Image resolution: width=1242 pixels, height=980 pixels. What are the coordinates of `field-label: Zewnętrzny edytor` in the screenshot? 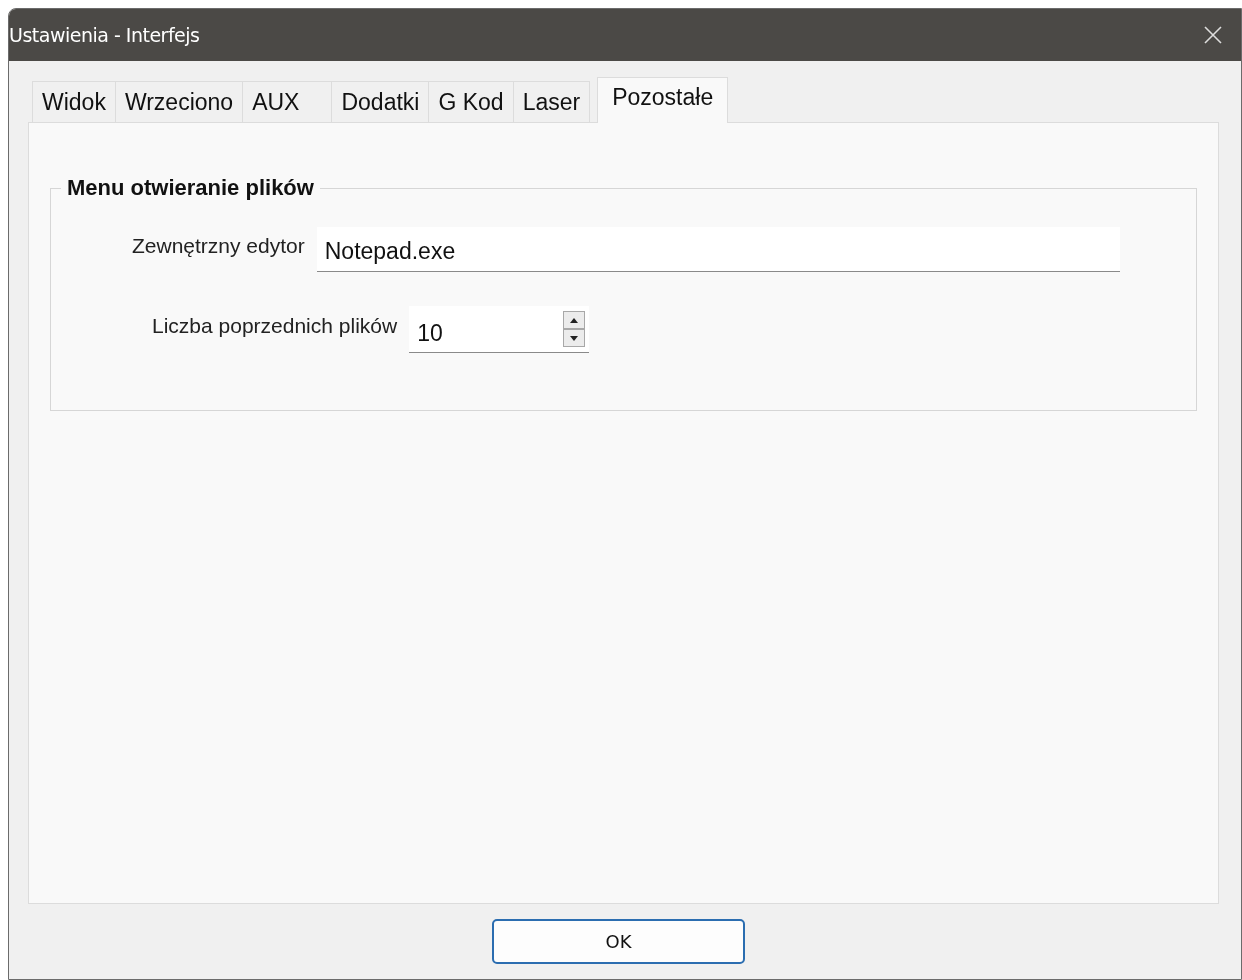 It's located at (218, 245).